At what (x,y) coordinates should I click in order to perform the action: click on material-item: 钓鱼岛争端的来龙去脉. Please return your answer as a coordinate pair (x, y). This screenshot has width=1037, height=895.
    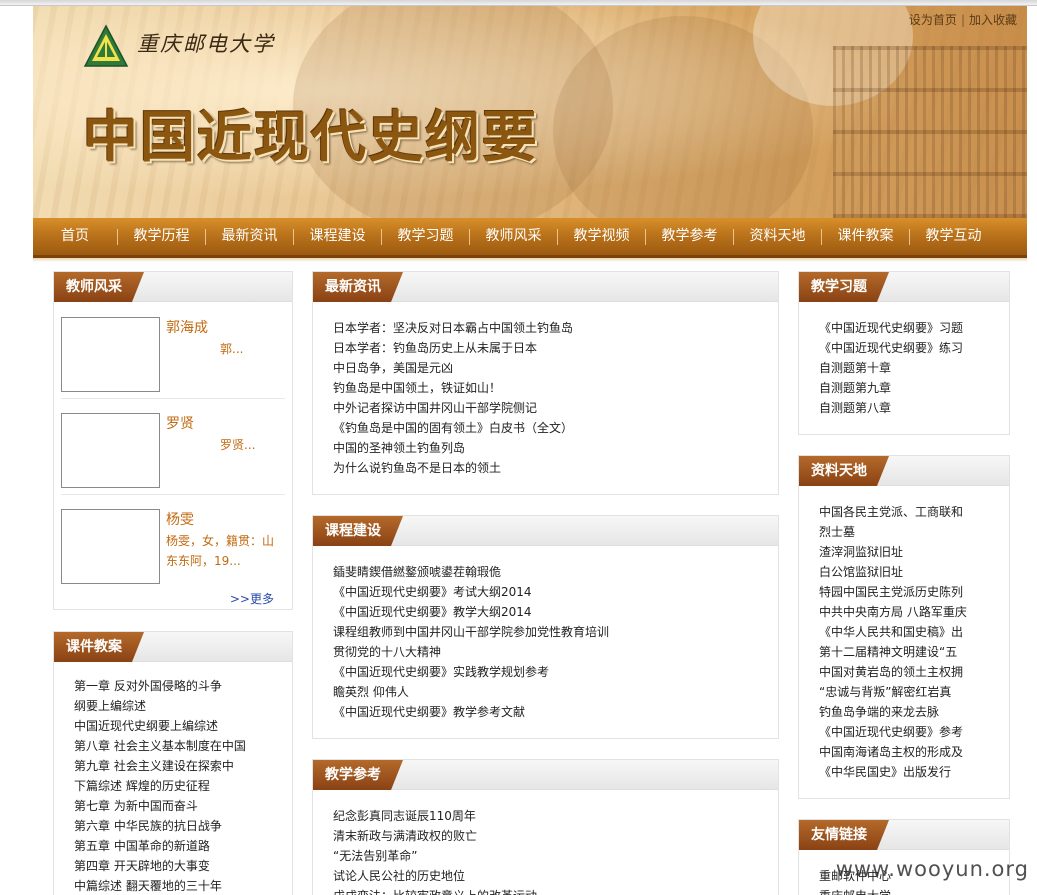
    Looking at the image, I should click on (914, 712).